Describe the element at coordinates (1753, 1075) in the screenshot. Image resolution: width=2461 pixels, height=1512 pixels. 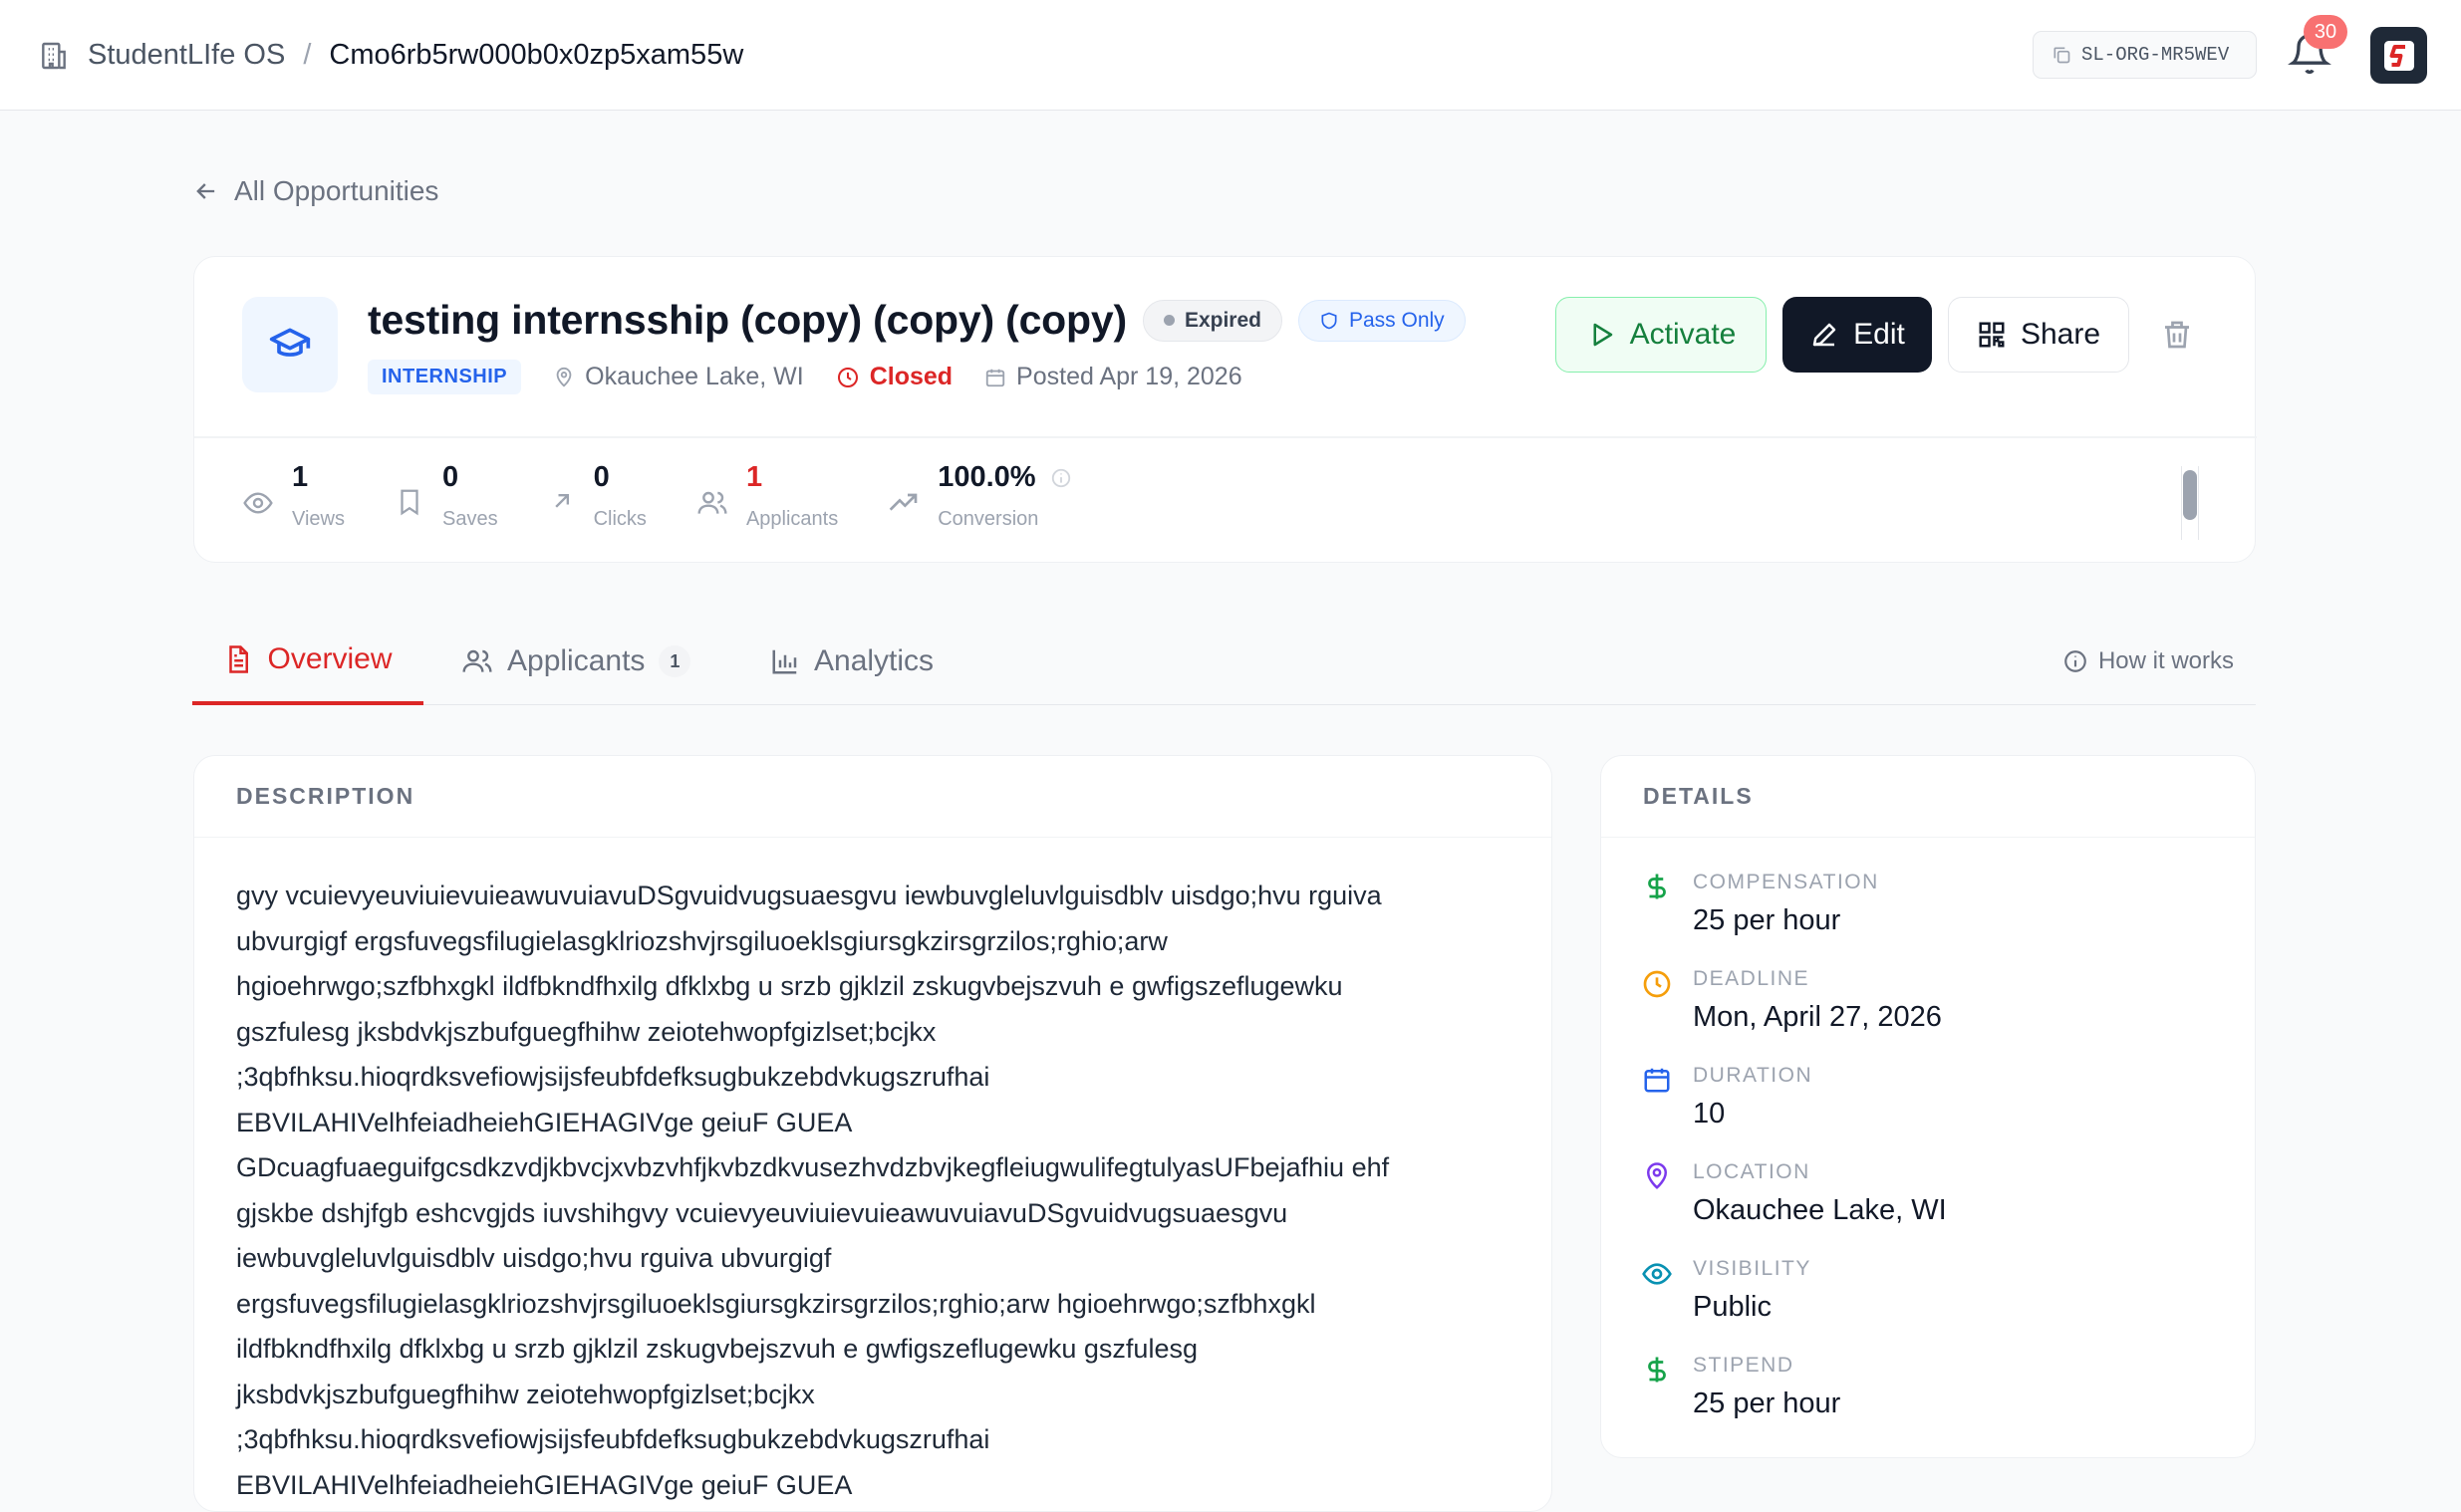
I see `detail-key: DURATION` at that location.